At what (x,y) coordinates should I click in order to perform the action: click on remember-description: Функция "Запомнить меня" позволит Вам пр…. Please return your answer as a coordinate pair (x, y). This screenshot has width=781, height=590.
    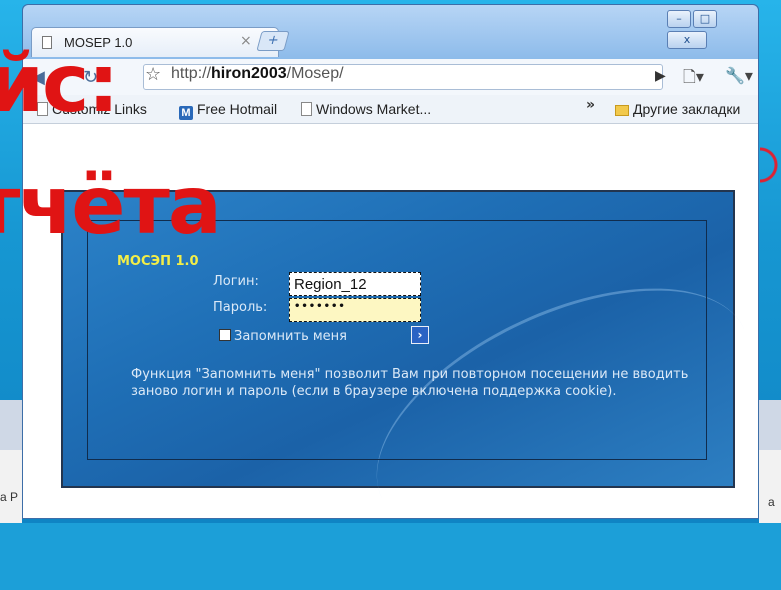
    Looking at the image, I should click on (410, 383).